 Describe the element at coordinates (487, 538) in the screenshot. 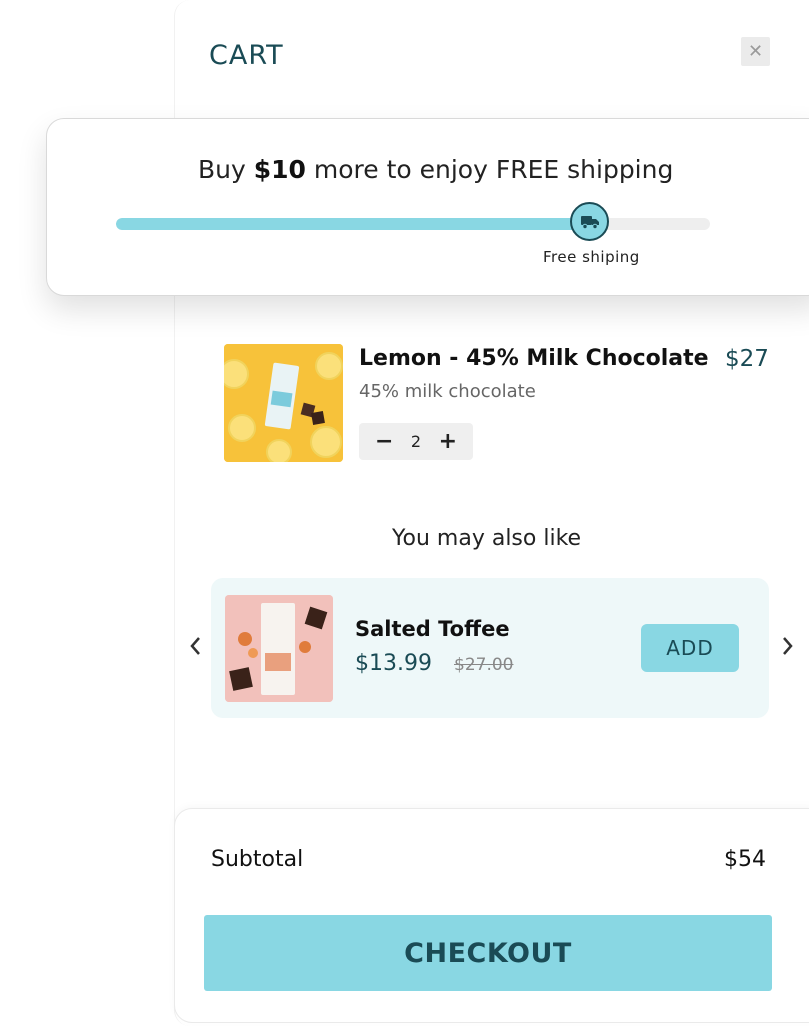

I see `recommendations-heading: You may also like` at that location.